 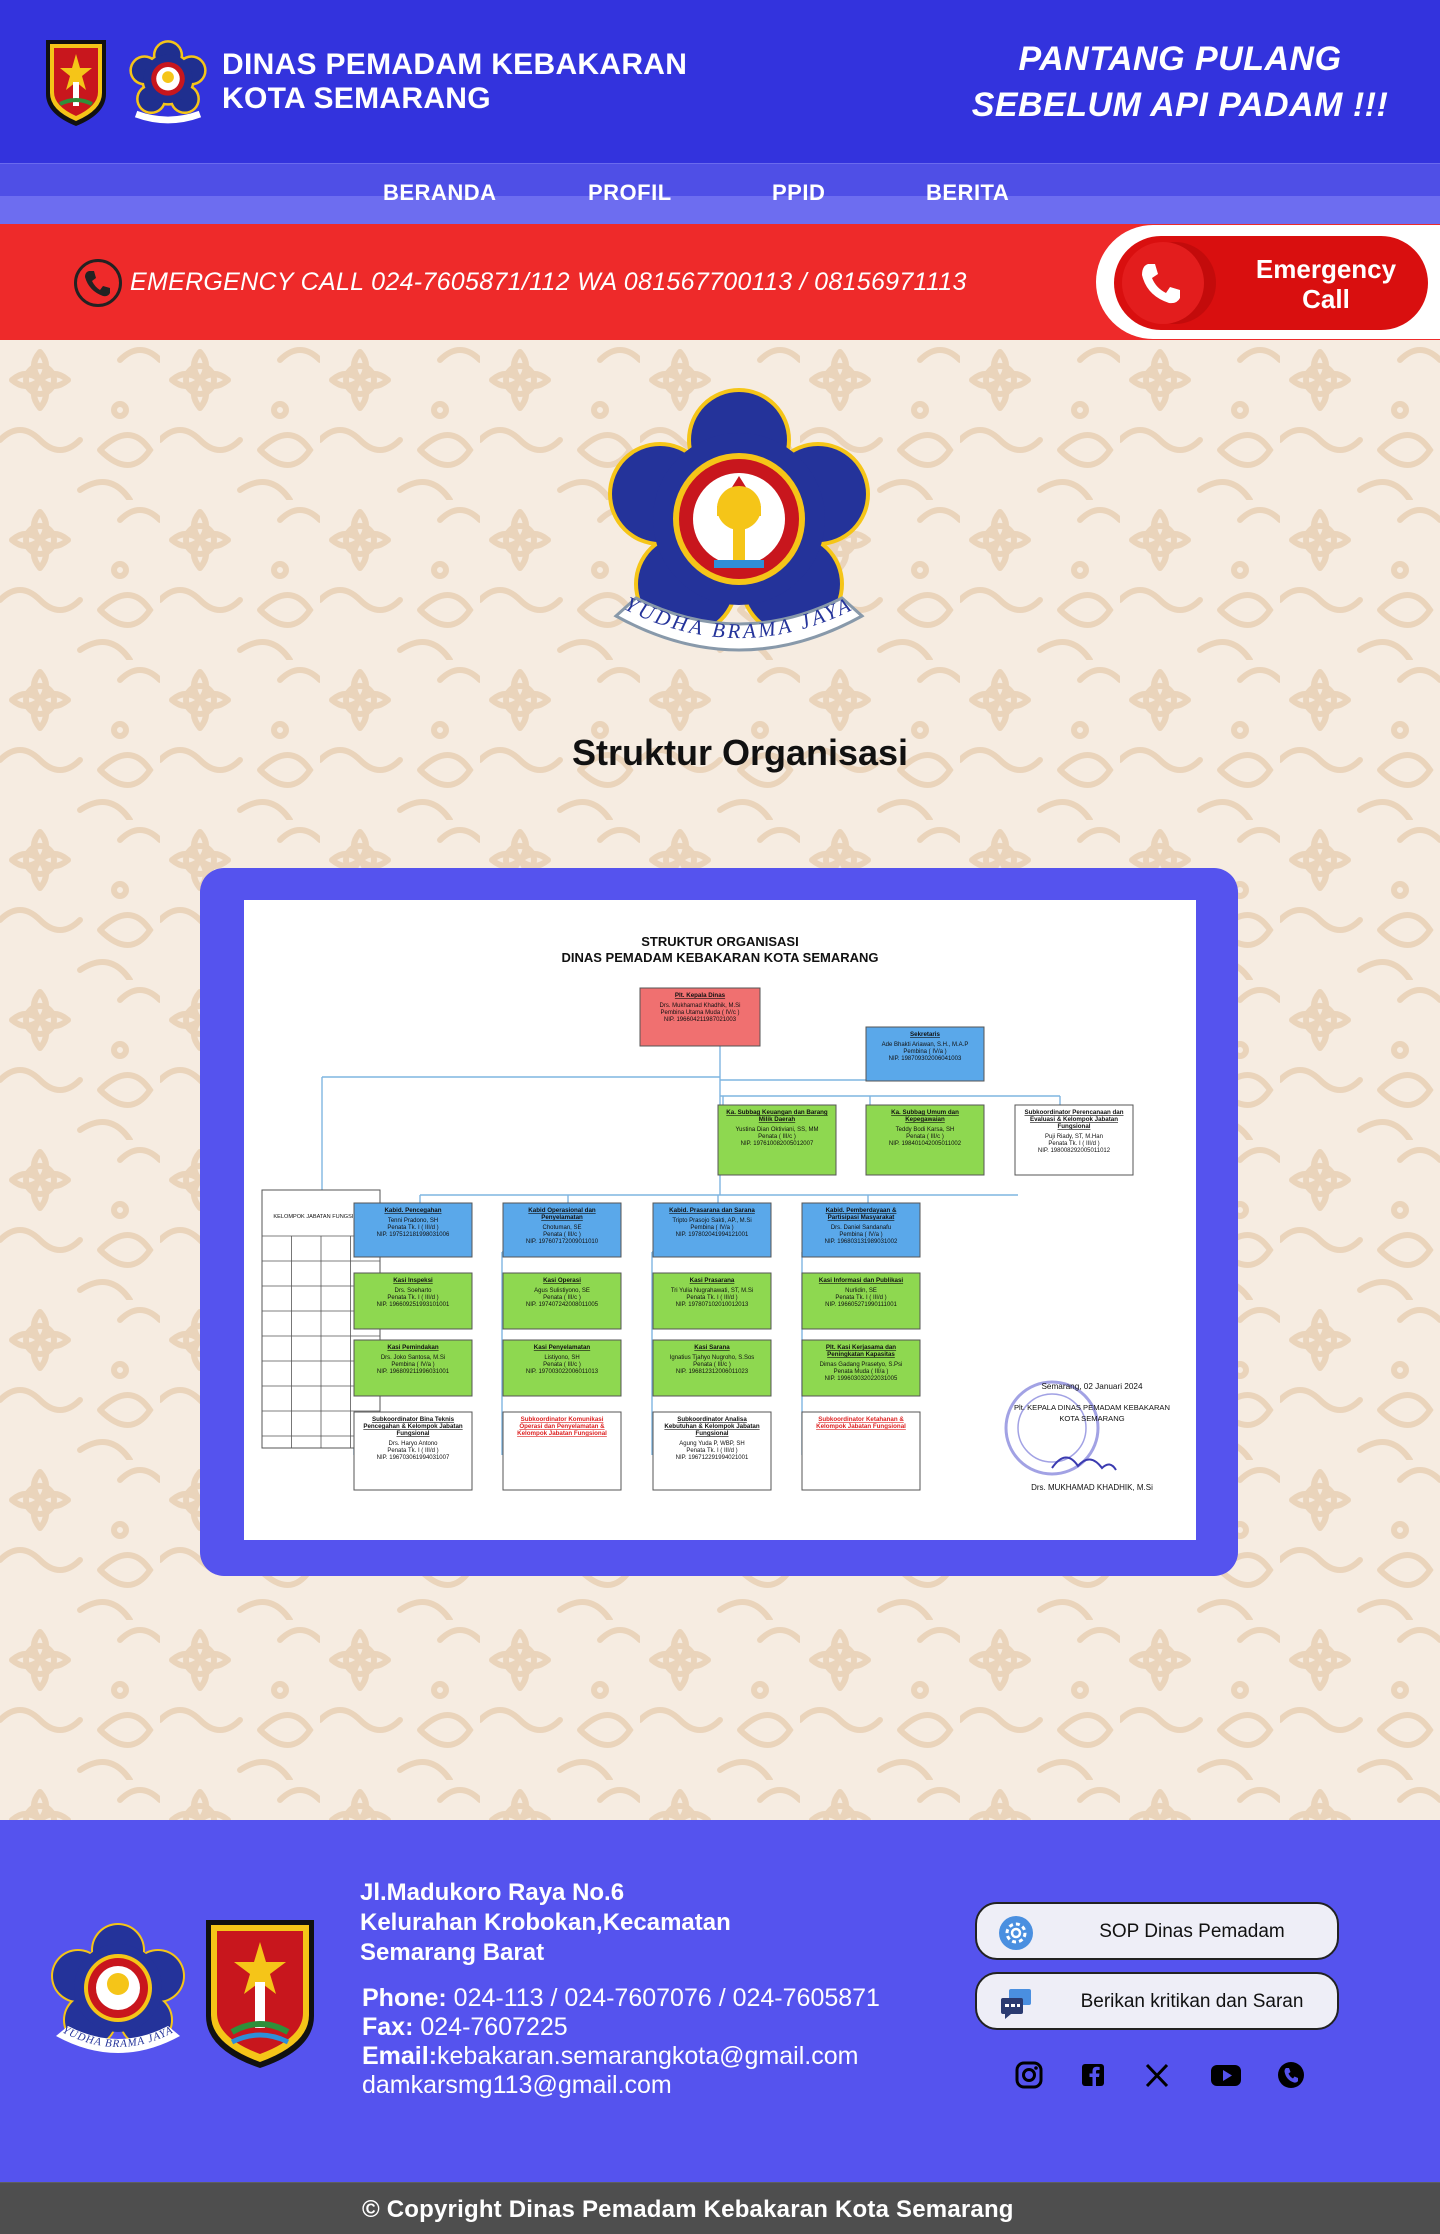 I want to click on chart-kabid-1-role: Kabid. Pencegahan, so click(x=412, y=1210).